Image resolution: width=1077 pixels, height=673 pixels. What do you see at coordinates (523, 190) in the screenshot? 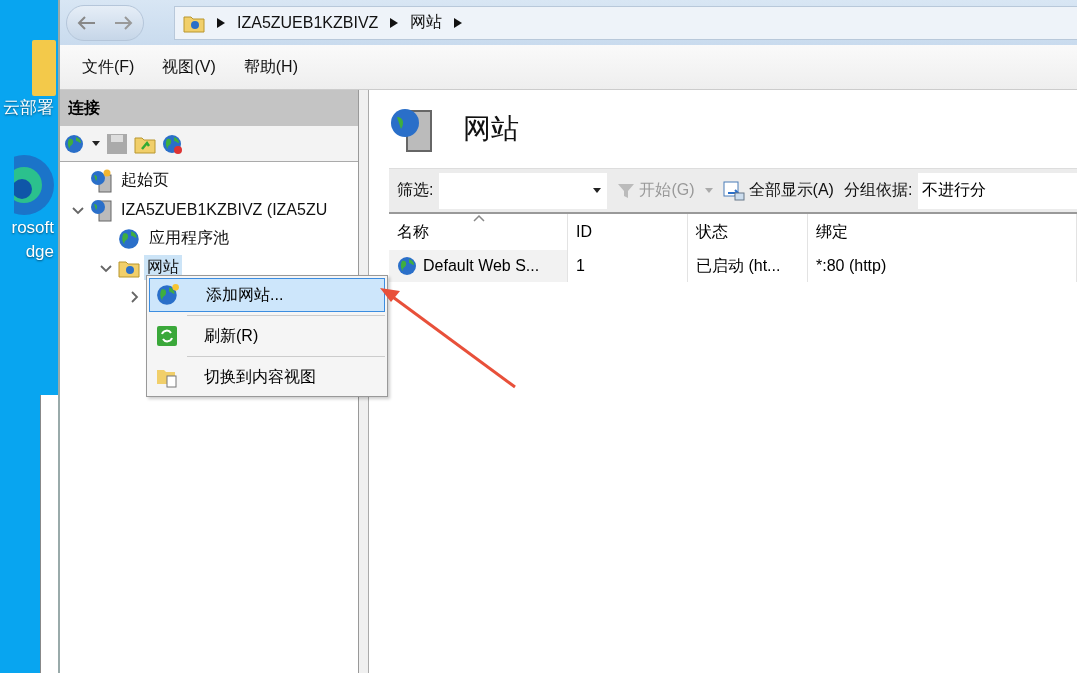
I see `filter-field` at bounding box center [523, 190].